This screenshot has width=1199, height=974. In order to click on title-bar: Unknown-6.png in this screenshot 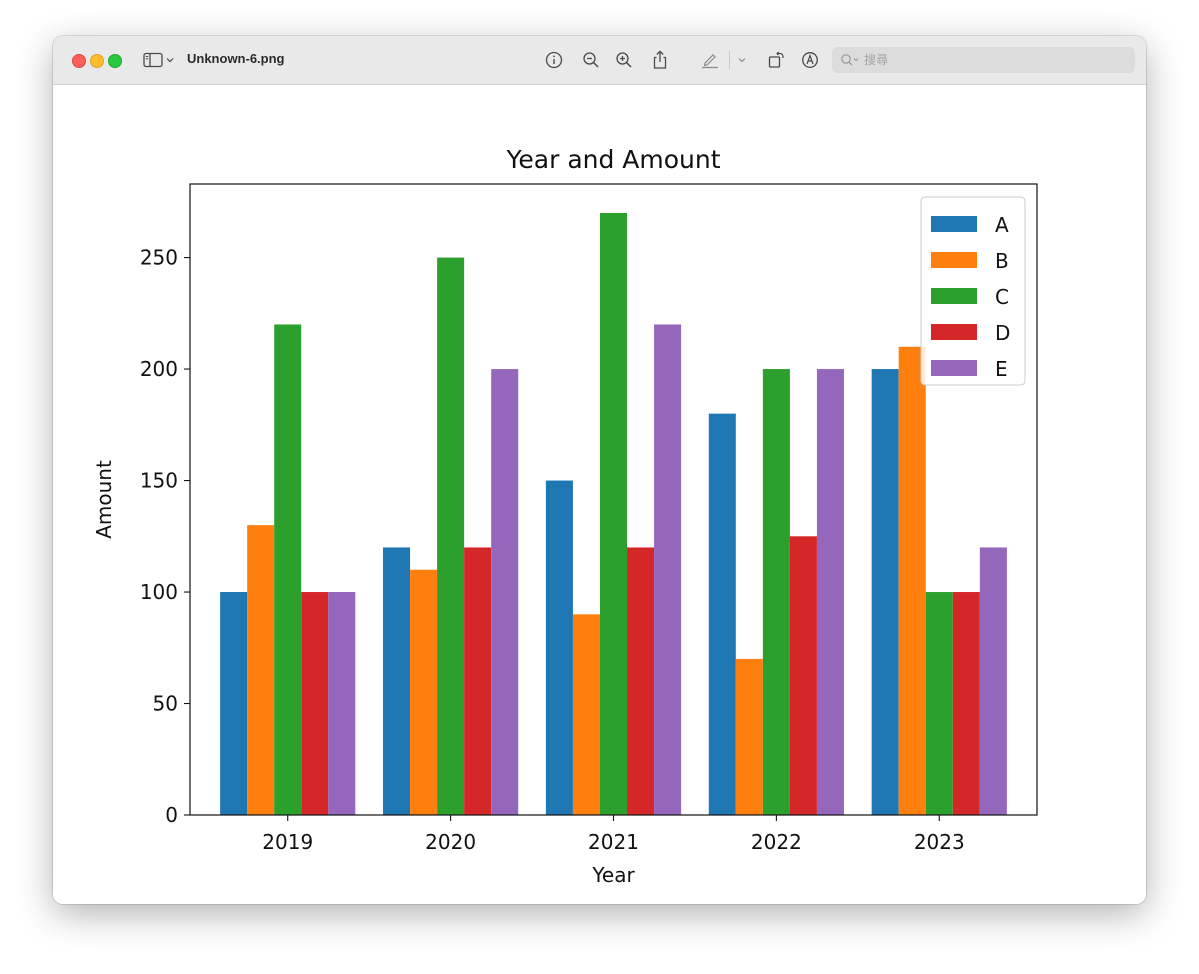, I will do `click(599, 60)`.